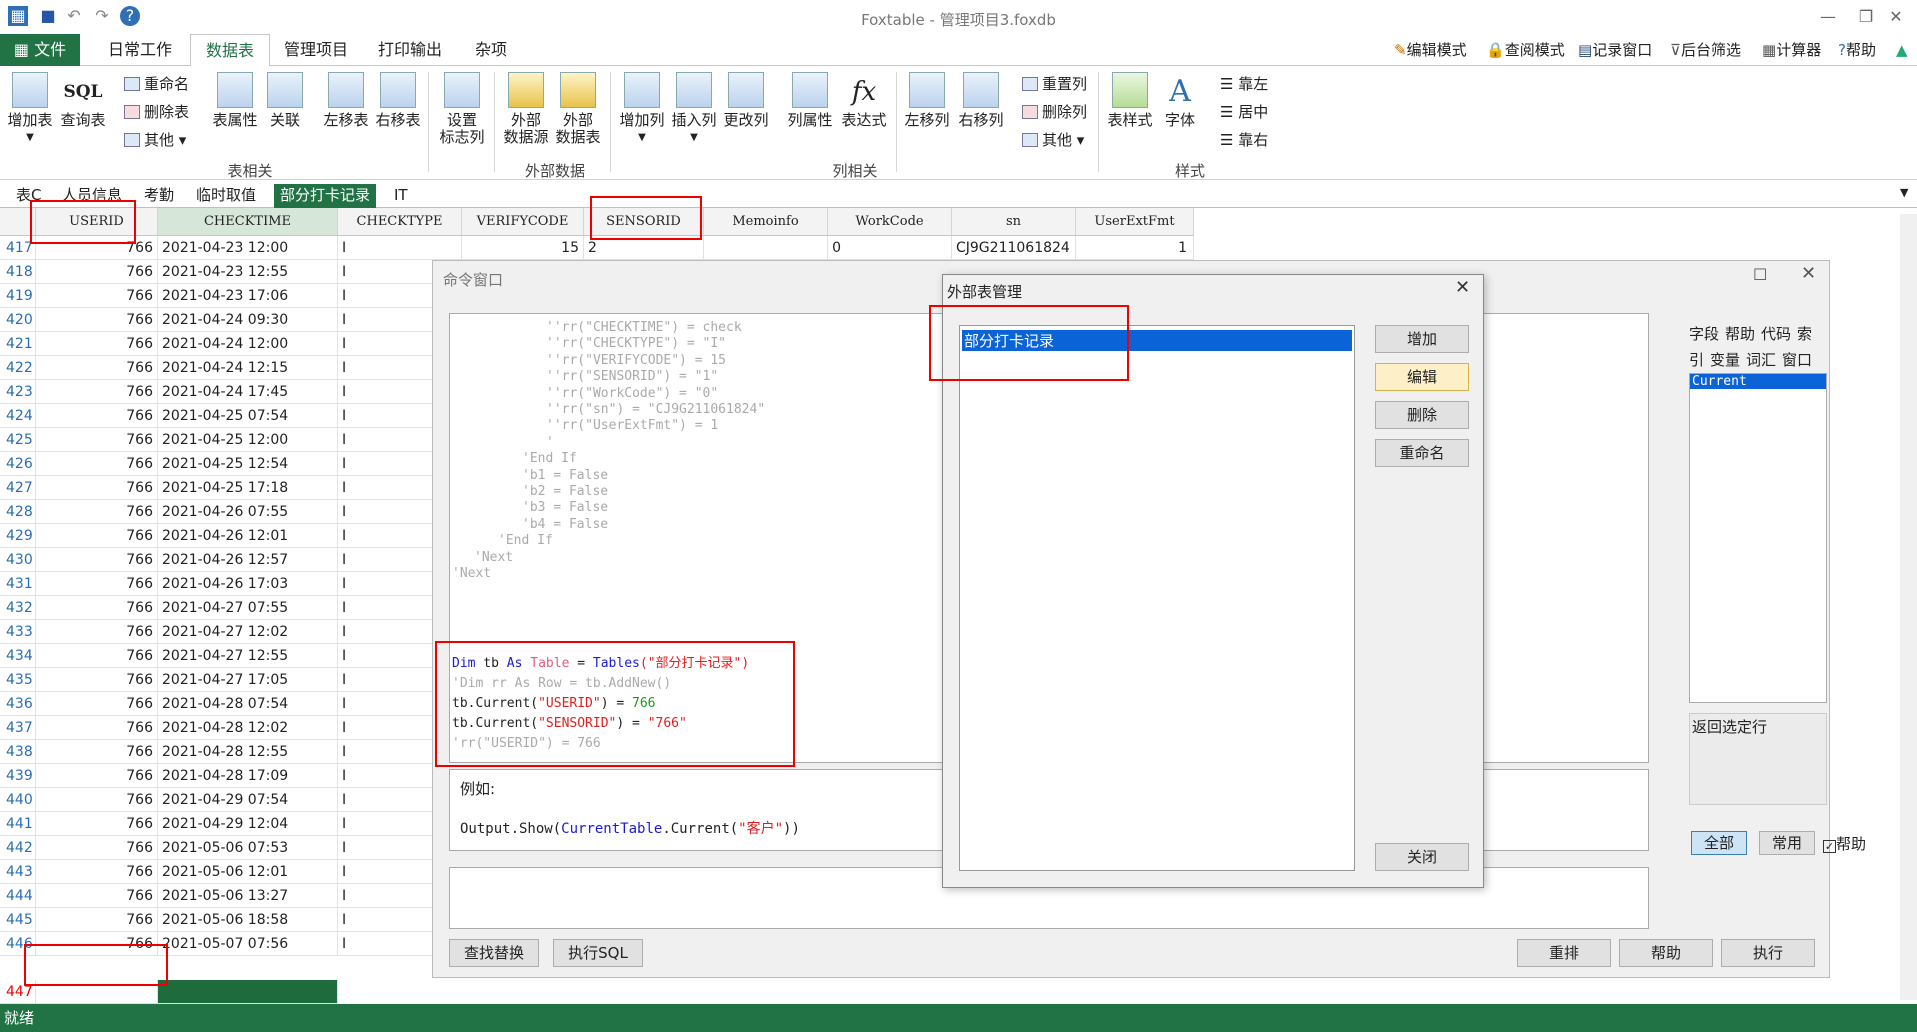 This screenshot has height=1032, width=1917. Describe the element at coordinates (1244, 140) in the screenshot. I see `align-right-button: ☰ 靠右` at that location.